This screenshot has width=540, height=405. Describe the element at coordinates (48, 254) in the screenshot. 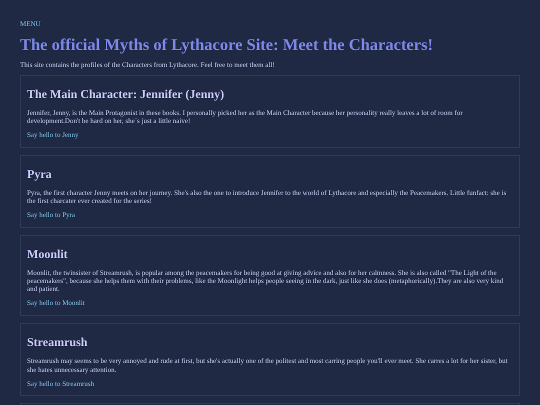

I see `character-name: Moonlit` at that location.